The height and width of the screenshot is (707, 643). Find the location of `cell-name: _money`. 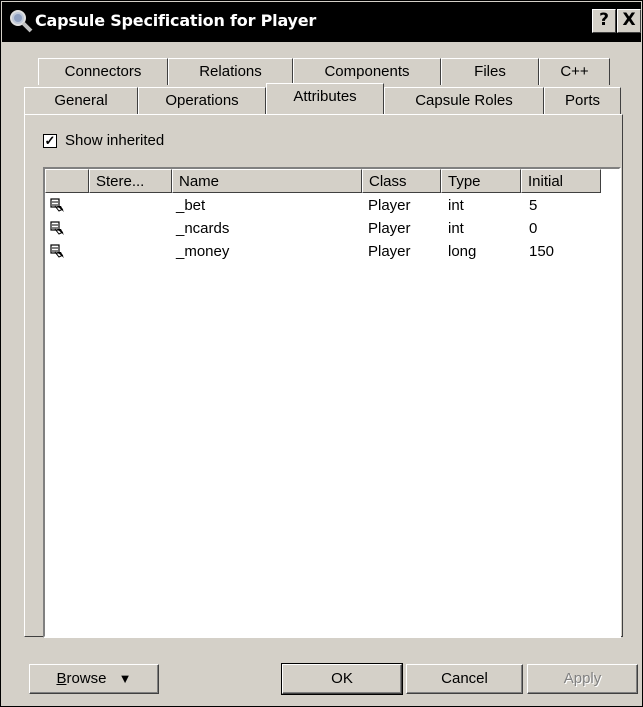

cell-name: _money is located at coordinates (203, 251).